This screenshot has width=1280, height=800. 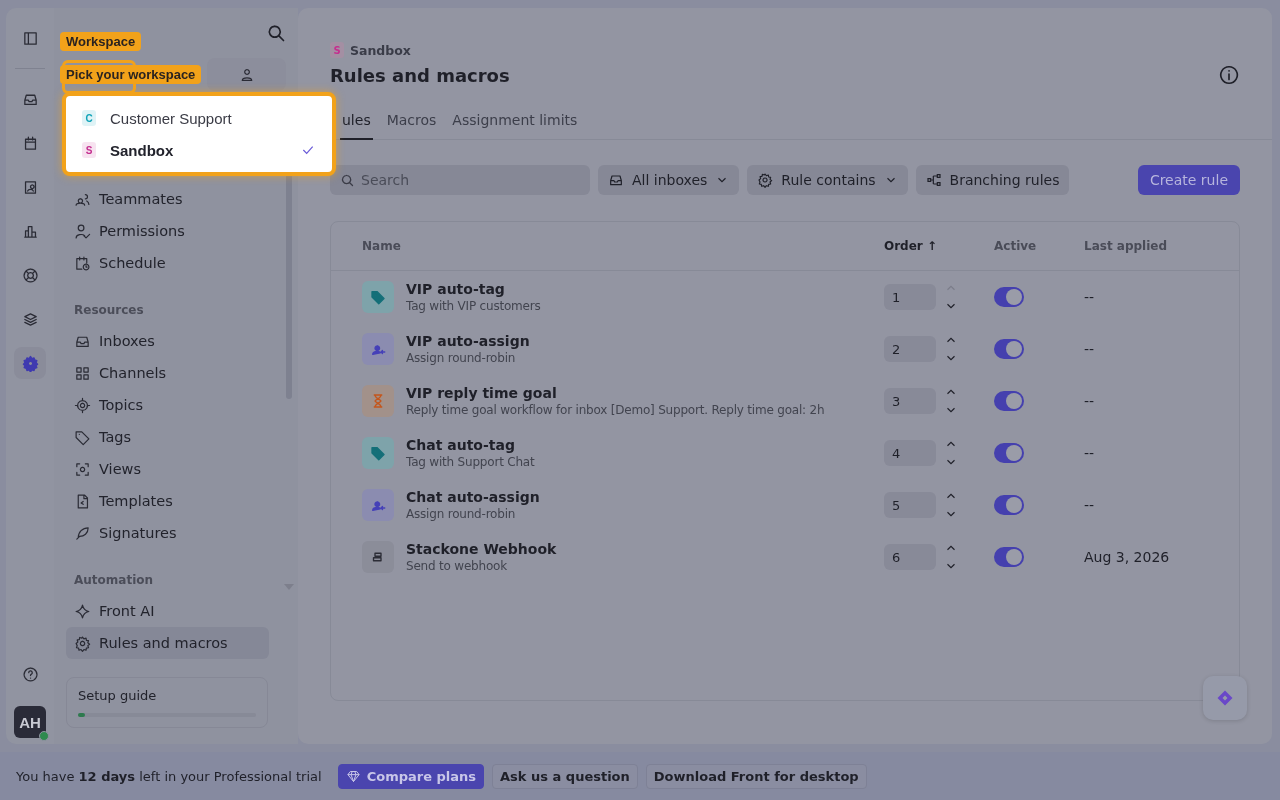 What do you see at coordinates (82, 373) in the screenshot?
I see `grid-icon` at bounding box center [82, 373].